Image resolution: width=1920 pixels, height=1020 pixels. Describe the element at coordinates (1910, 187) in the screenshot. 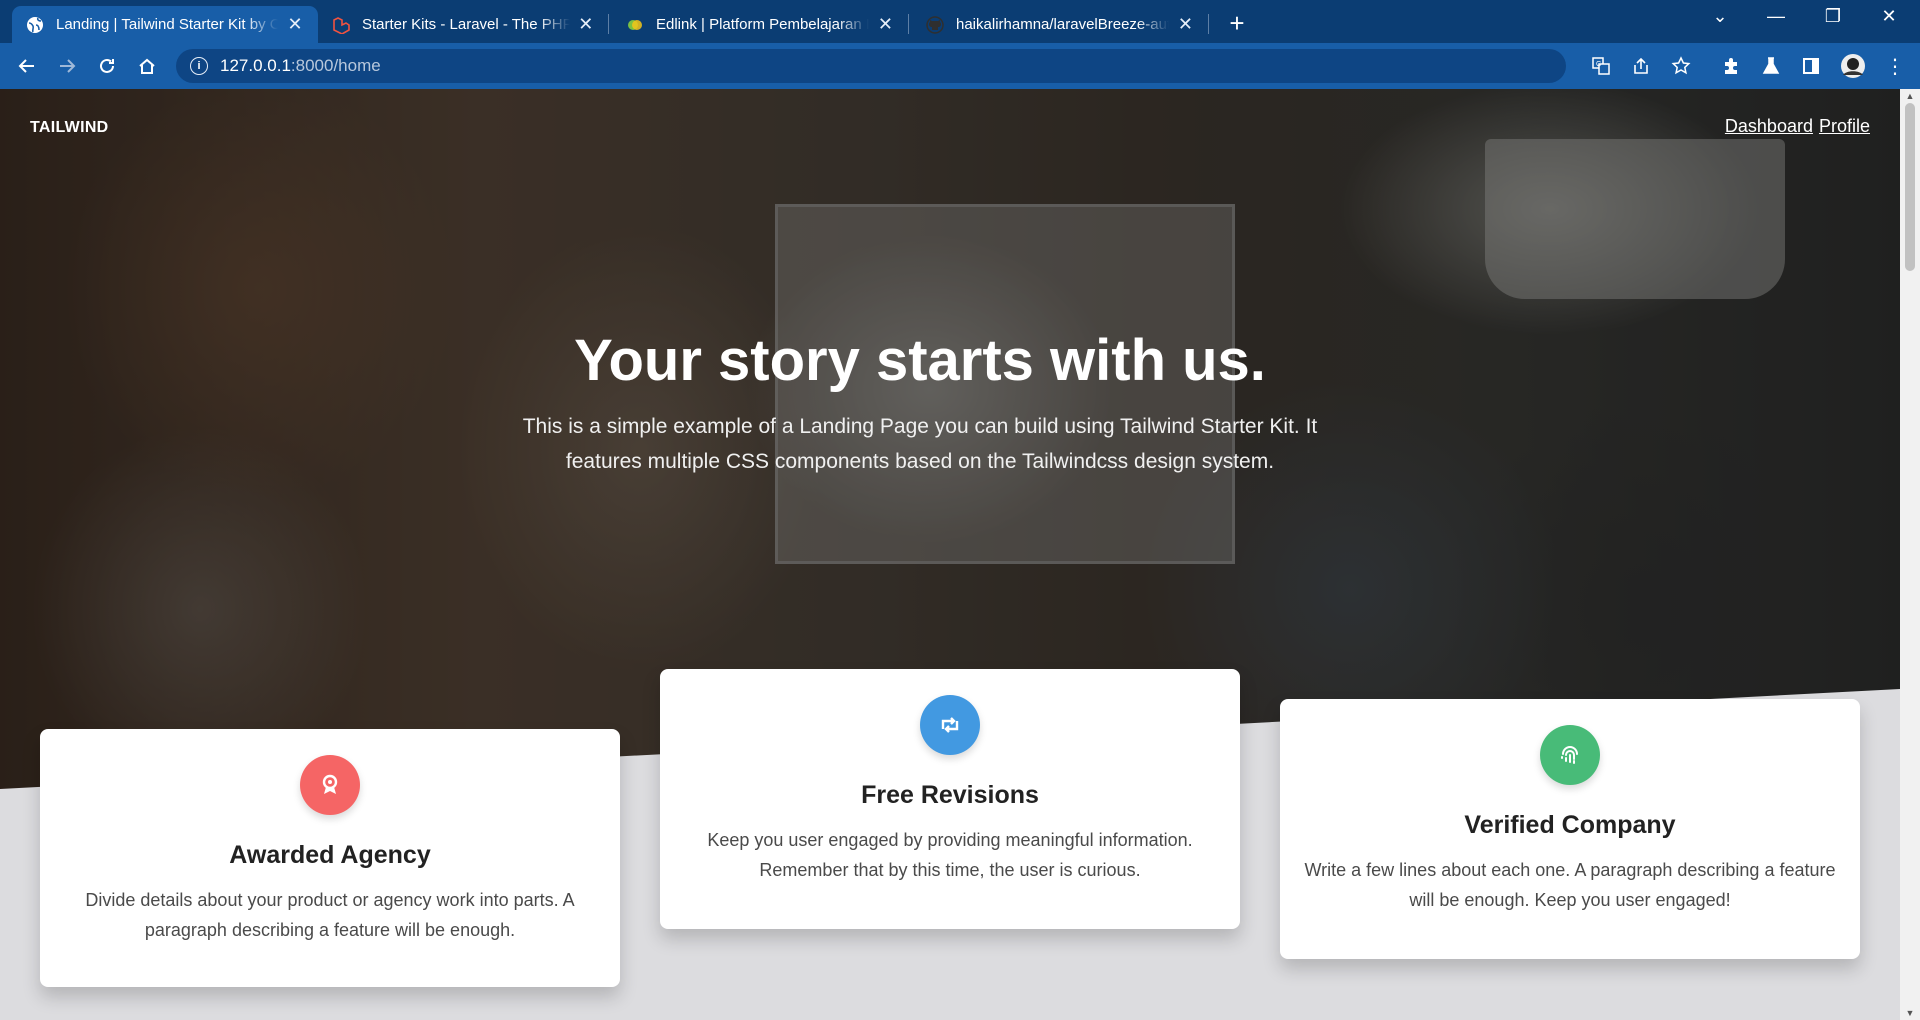

I see `scrollbar-thumb` at that location.